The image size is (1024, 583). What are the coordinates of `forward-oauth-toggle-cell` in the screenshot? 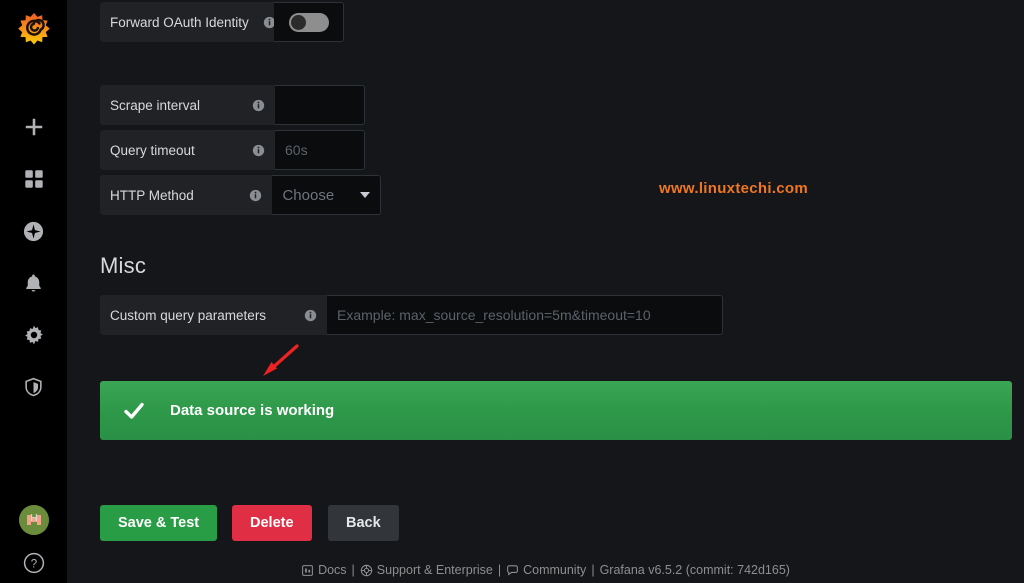 It's located at (309, 22).